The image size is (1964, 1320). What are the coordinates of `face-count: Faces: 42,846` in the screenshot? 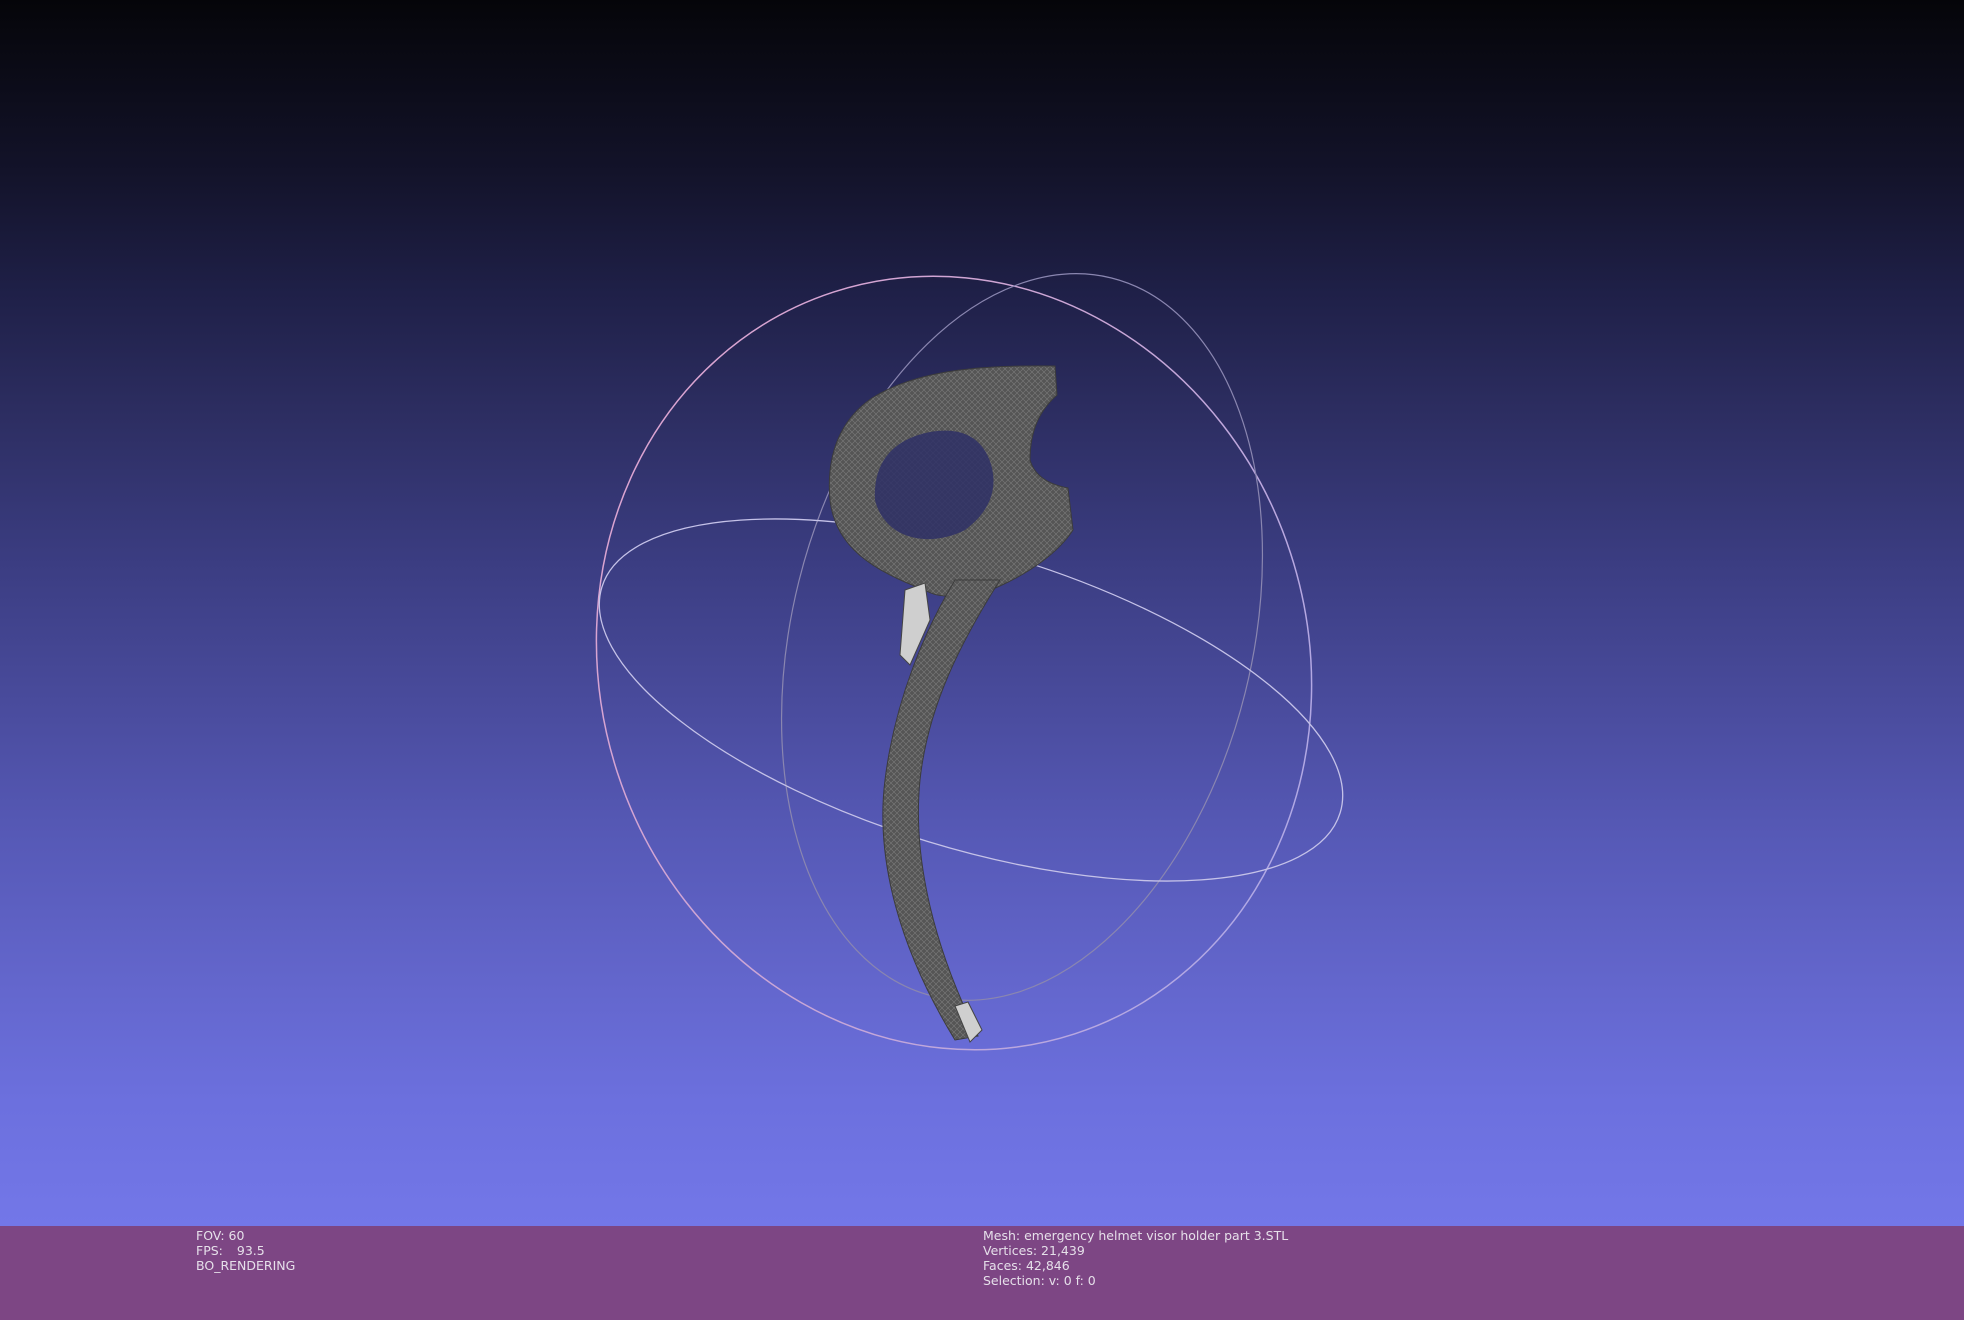 It's located at (1026, 1265).